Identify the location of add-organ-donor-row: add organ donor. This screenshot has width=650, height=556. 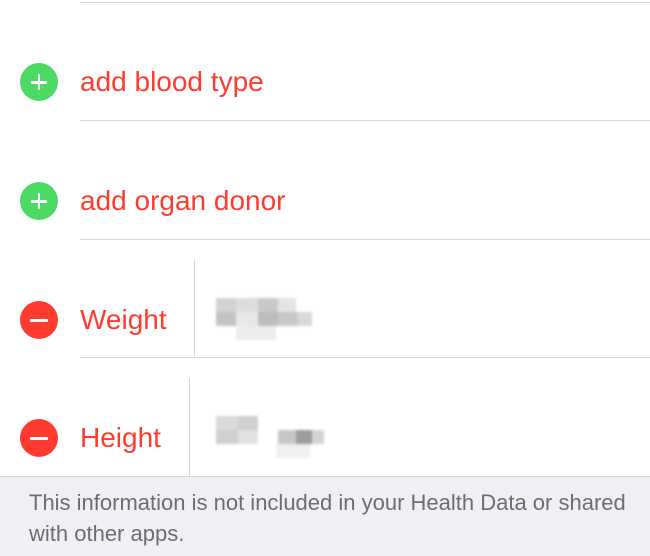
(325, 201).